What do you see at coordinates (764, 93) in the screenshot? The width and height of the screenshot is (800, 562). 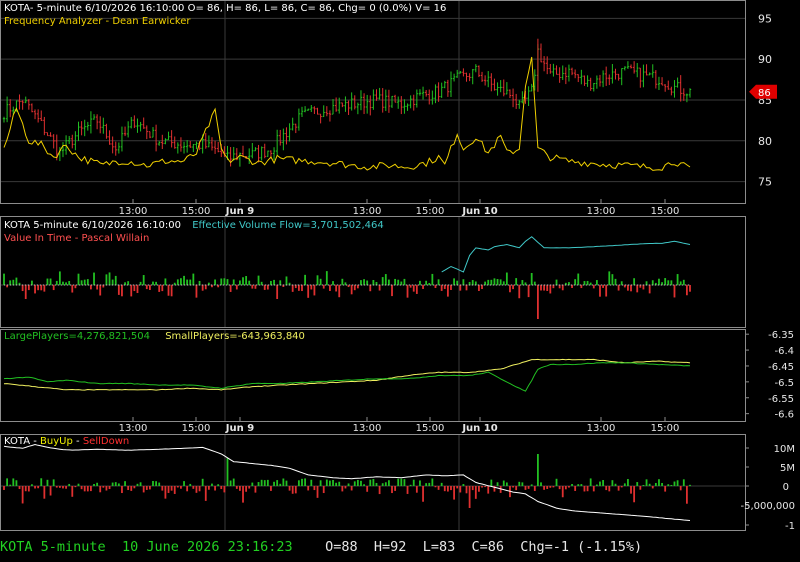 I see `price-tag-label: 86` at bounding box center [764, 93].